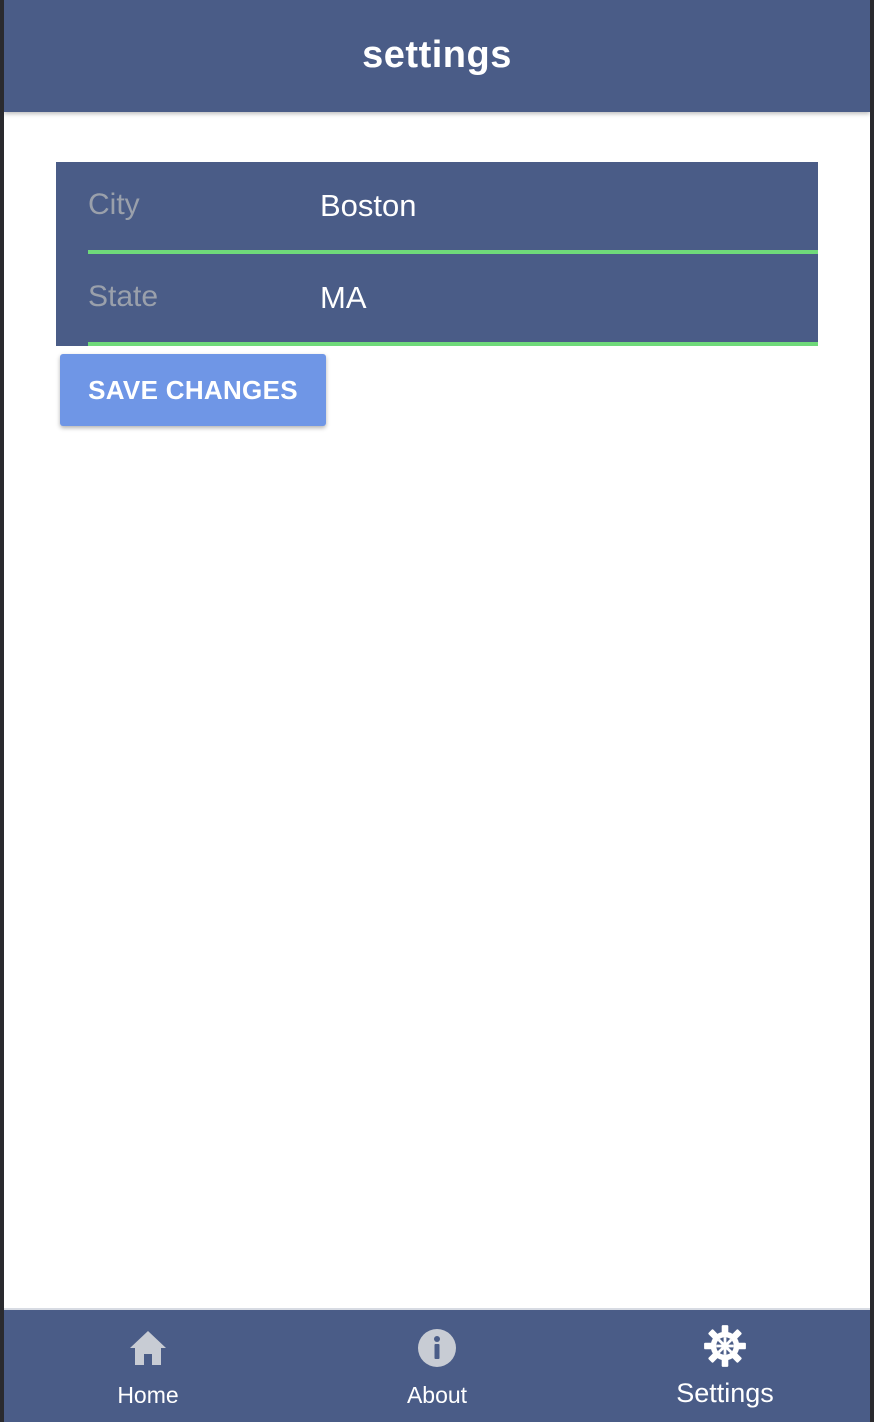 This screenshot has width=874, height=1422. I want to click on nav-item-settings: Settings, so click(725, 1366).